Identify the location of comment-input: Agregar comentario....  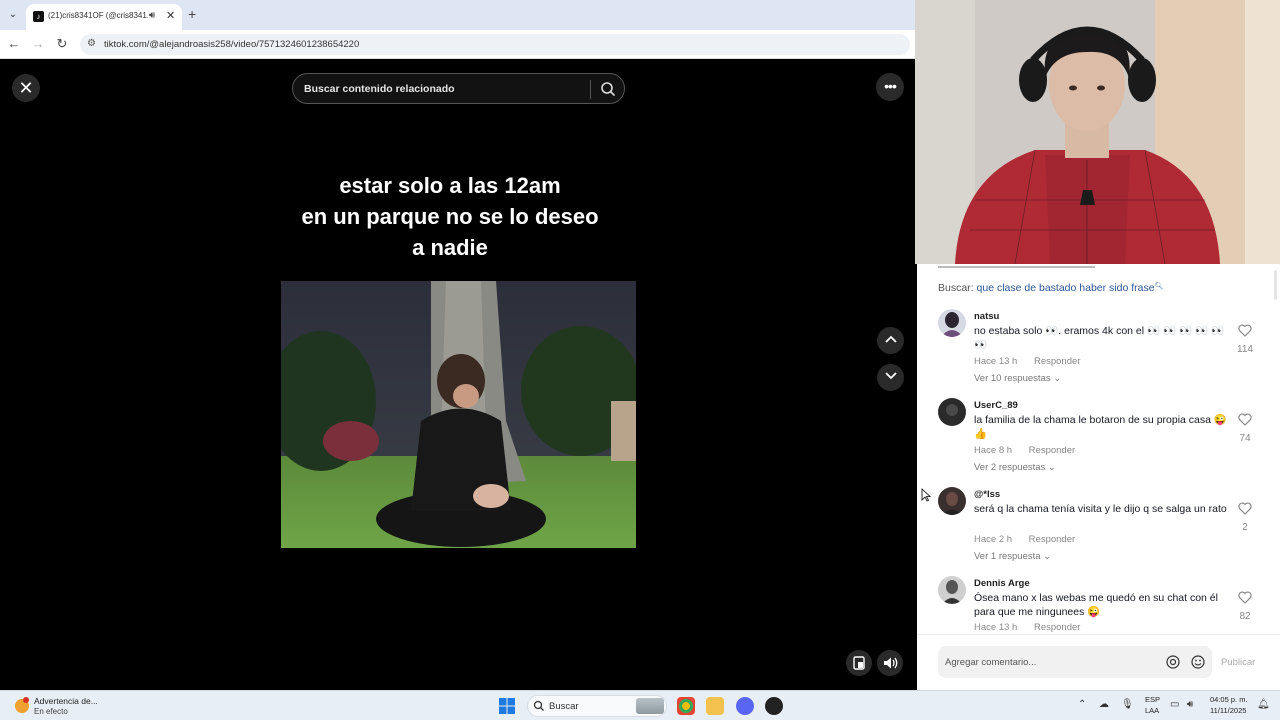
(1075, 662).